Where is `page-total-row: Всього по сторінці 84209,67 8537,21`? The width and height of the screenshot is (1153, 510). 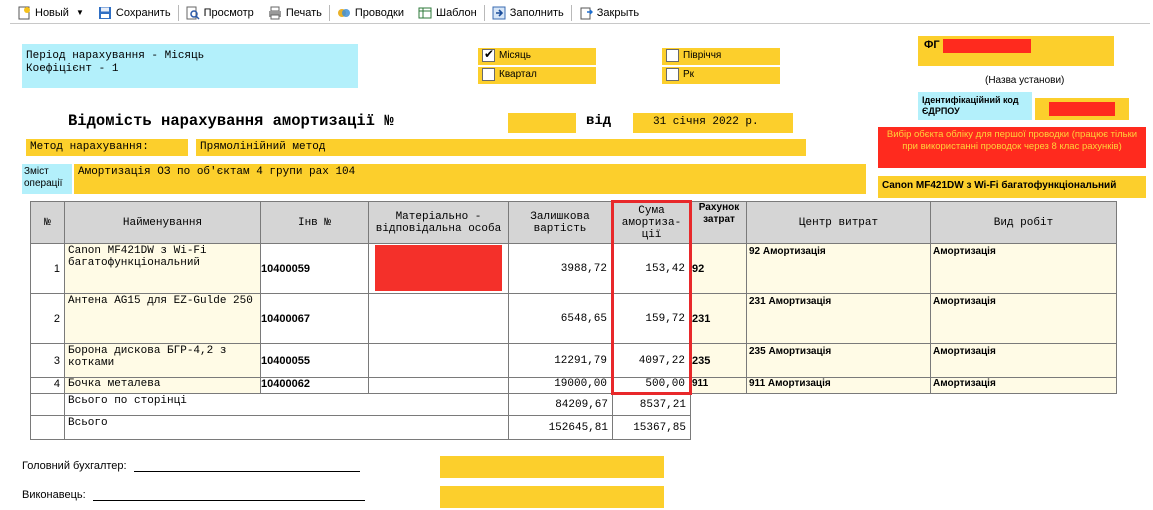
page-total-row: Всього по сторінці 84209,67 8537,21 is located at coordinates (573, 404).